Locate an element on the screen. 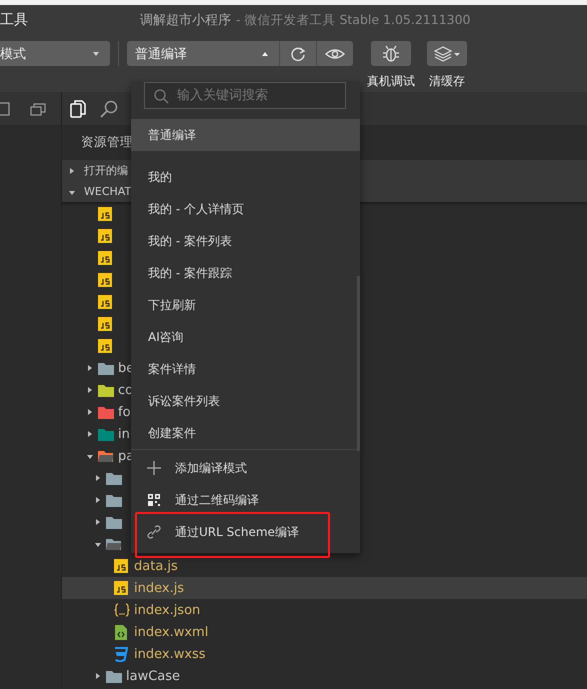 This screenshot has width=587, height=689. compile-select-value: 普通编译 is located at coordinates (161, 54).